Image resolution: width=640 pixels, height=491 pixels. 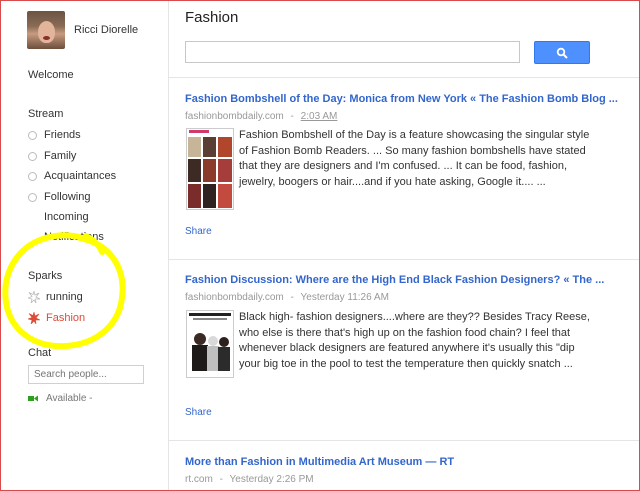 I want to click on page-title: Fashion, so click(x=212, y=17).